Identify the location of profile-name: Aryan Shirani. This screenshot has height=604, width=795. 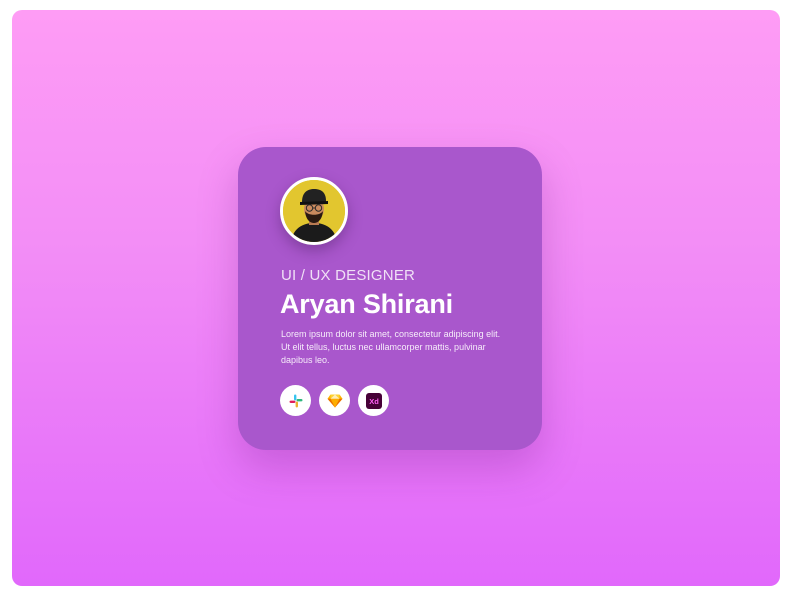
(366, 304).